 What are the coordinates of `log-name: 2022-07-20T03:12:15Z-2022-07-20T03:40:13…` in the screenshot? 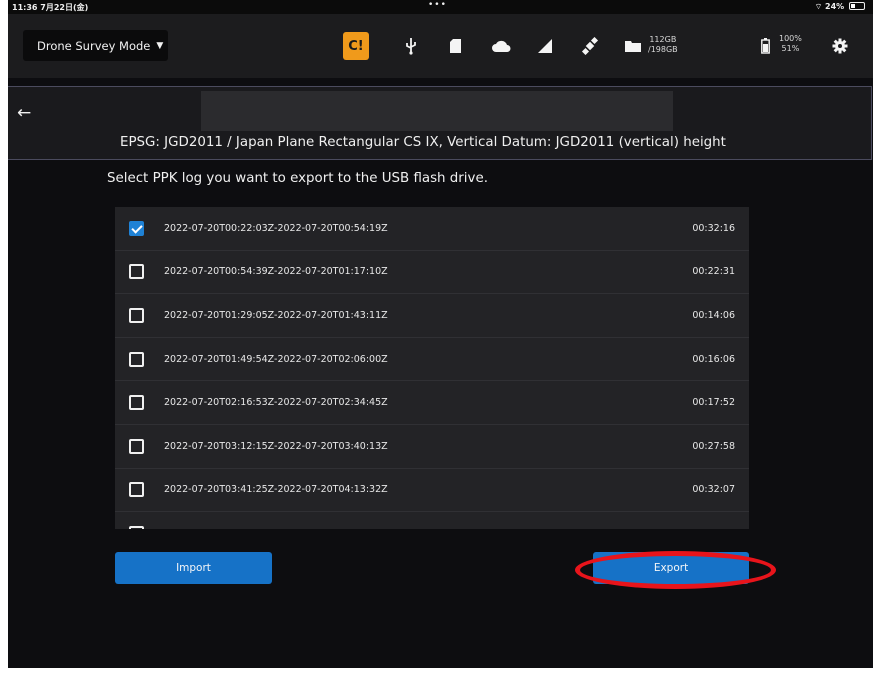 It's located at (276, 446).